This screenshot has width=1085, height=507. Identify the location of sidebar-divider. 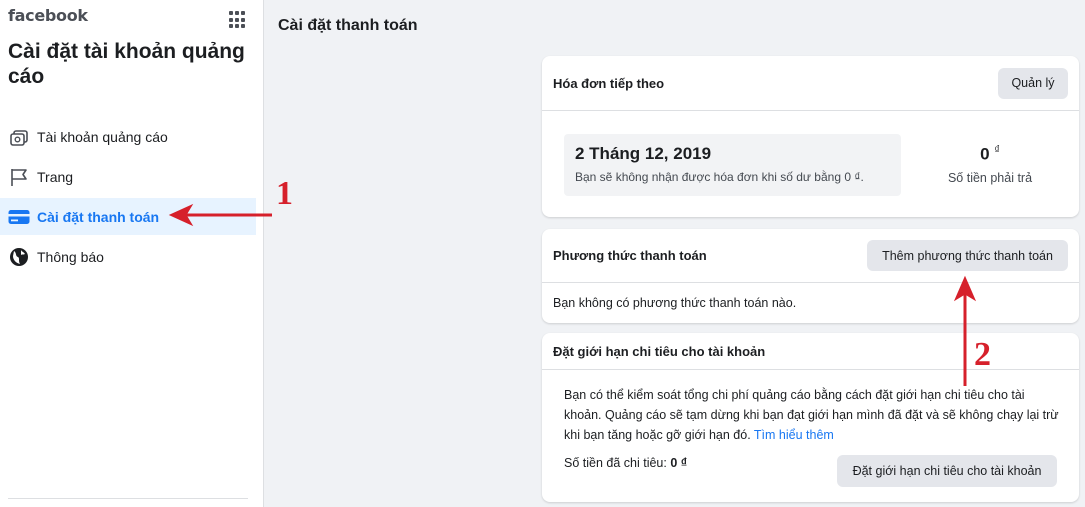
(128, 498).